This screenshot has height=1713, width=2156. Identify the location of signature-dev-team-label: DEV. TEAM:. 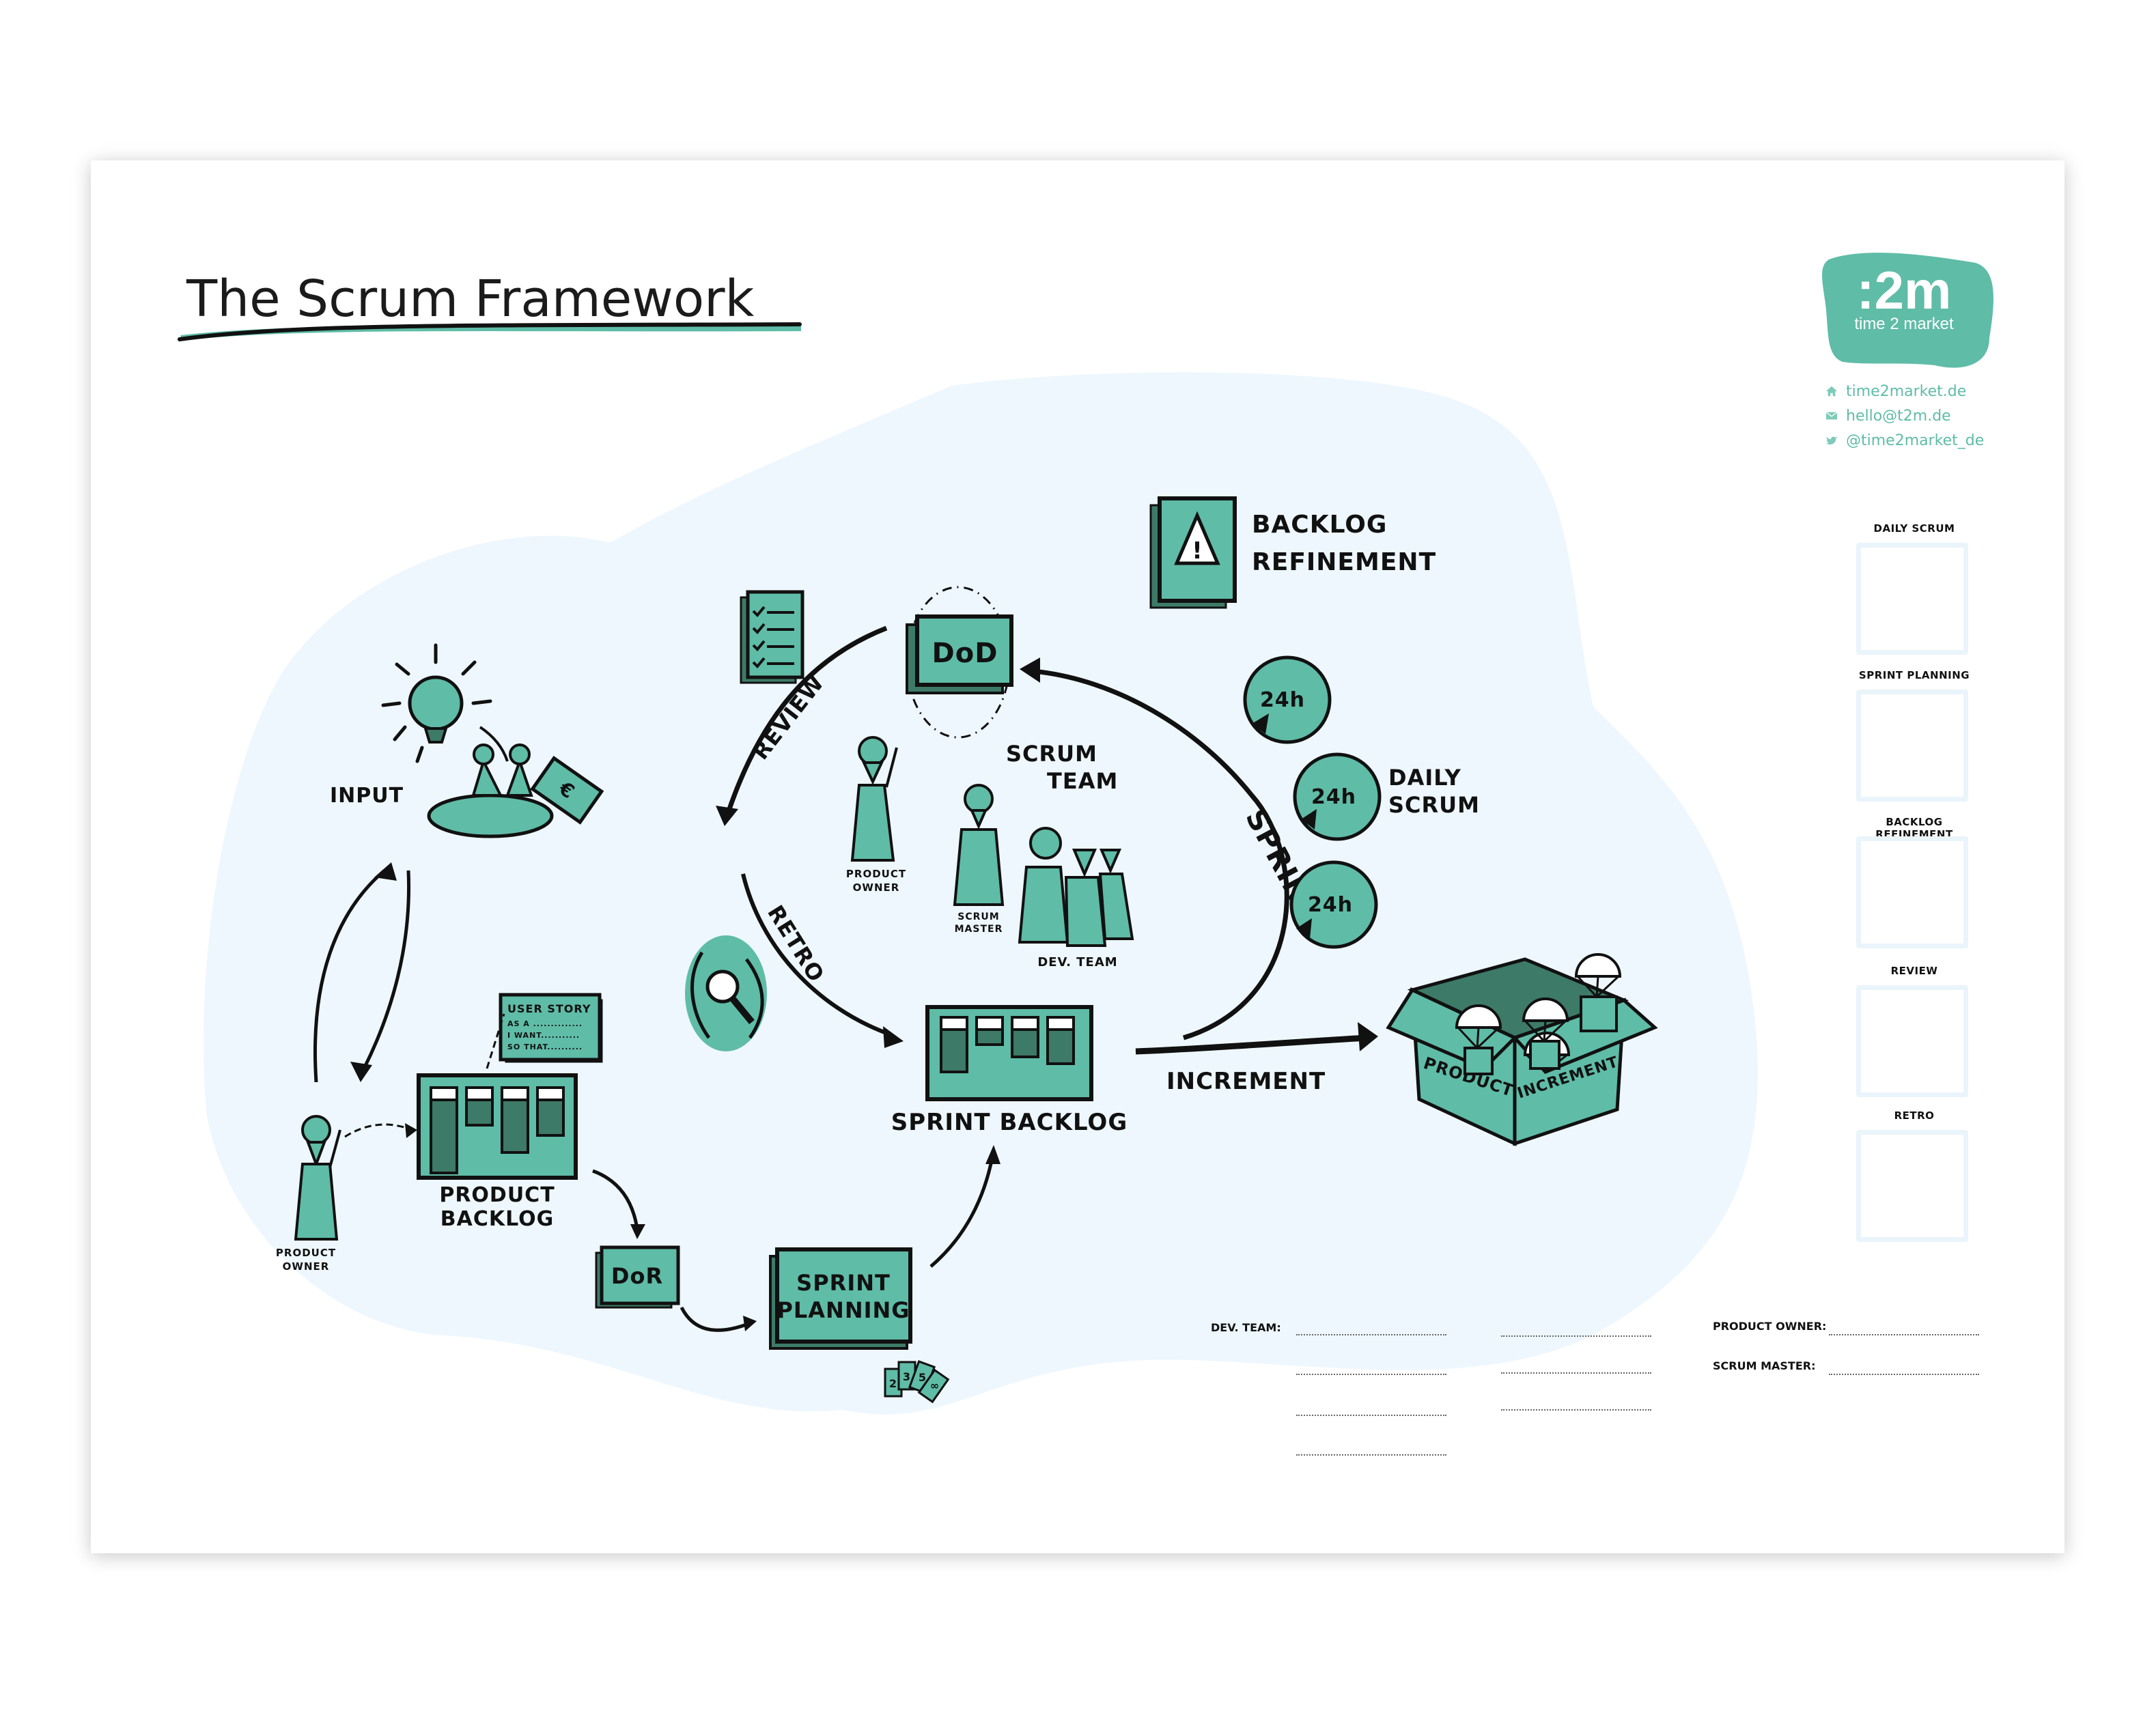
(1246, 1328).